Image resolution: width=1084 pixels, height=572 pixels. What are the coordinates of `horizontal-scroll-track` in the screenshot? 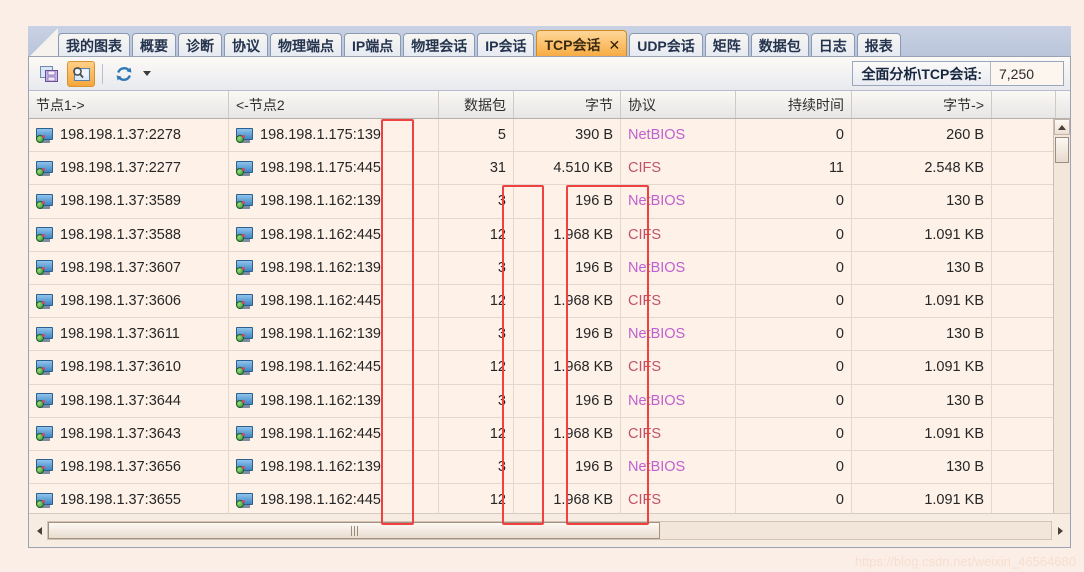 It's located at (549, 530).